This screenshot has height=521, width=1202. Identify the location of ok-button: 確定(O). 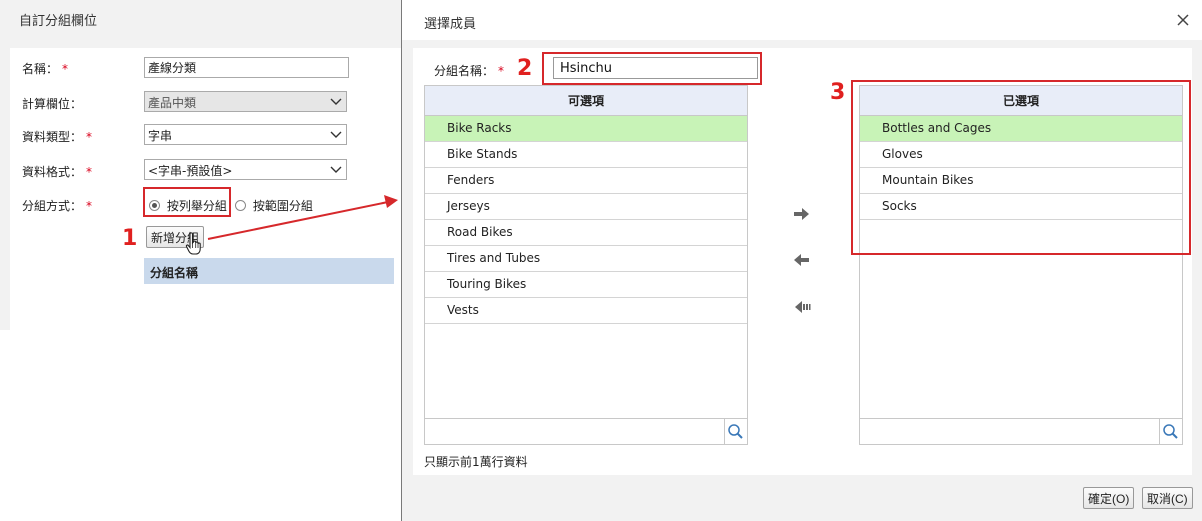
(1109, 498).